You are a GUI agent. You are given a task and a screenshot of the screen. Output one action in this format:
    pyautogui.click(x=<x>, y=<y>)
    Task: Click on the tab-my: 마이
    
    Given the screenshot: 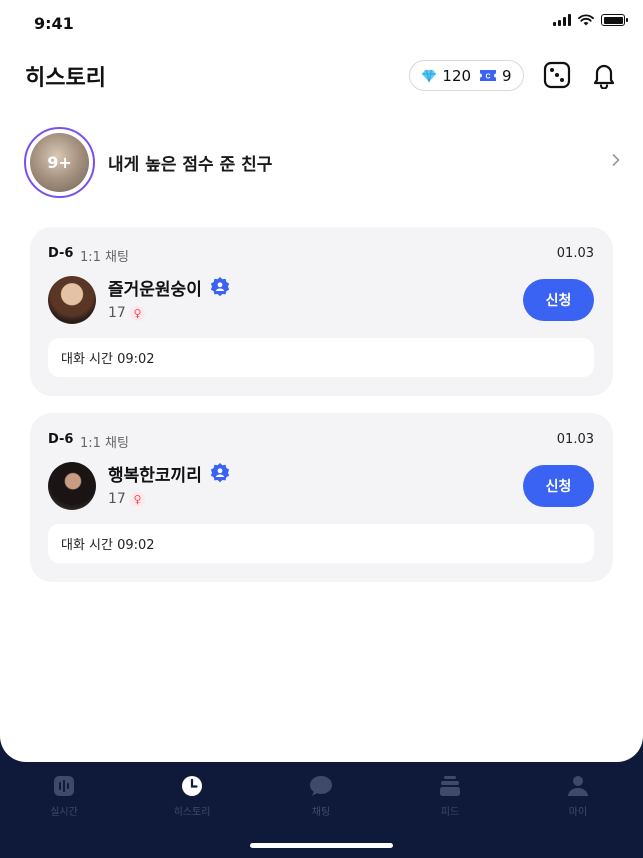 What is the action you would take?
    pyautogui.click(x=578, y=796)
    